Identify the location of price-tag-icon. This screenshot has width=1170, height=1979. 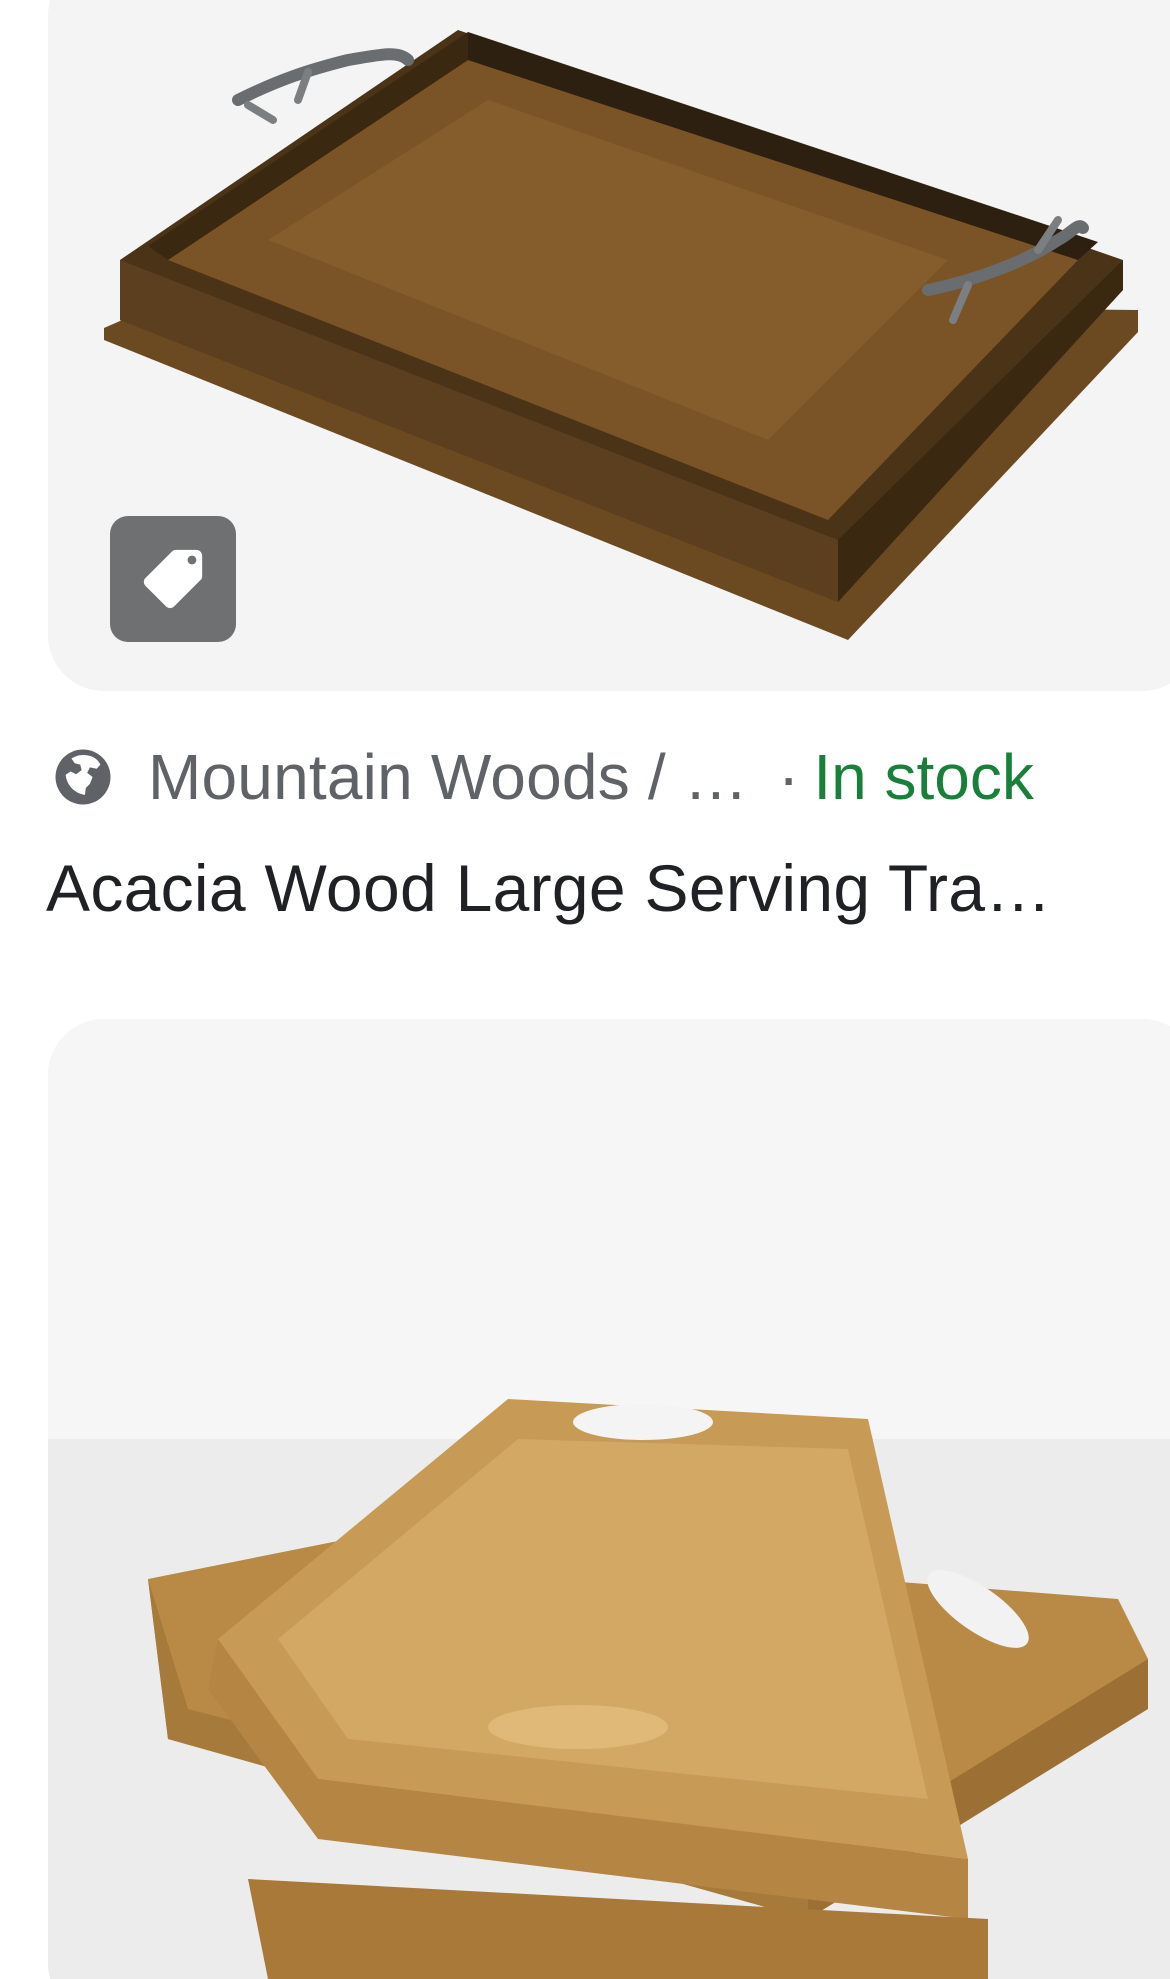
(173, 579).